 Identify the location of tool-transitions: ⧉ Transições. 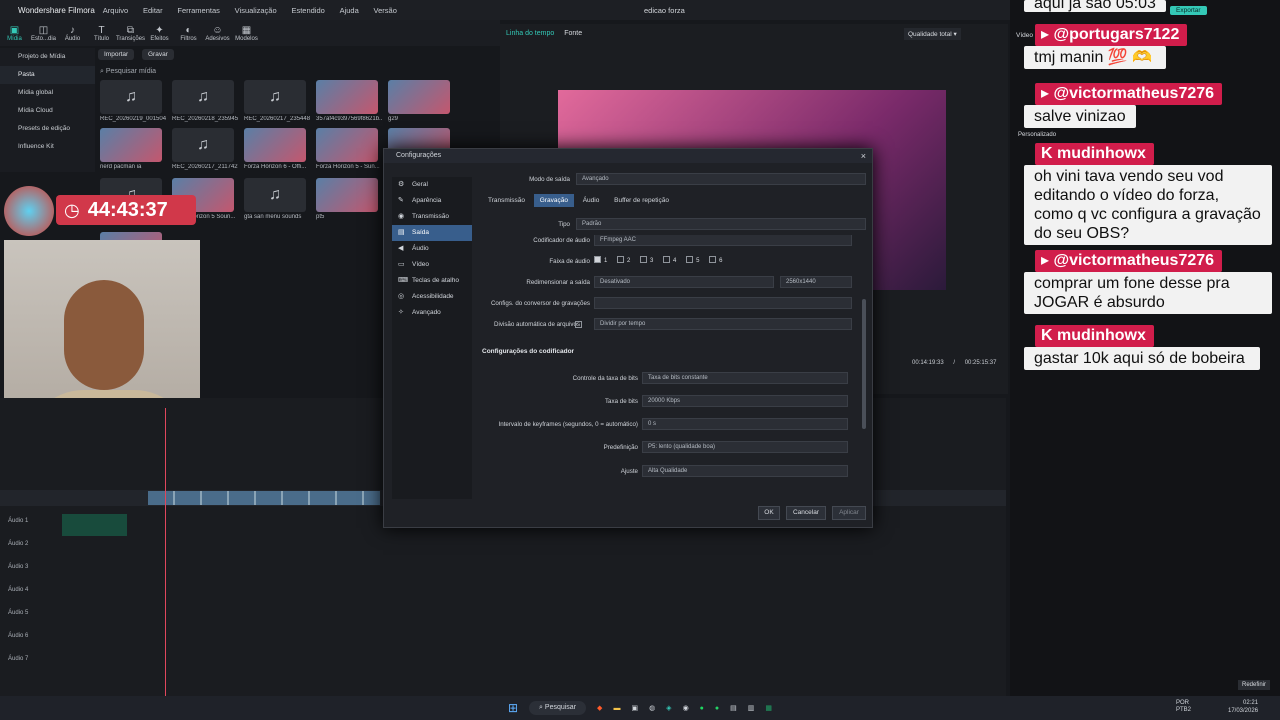
(130, 33).